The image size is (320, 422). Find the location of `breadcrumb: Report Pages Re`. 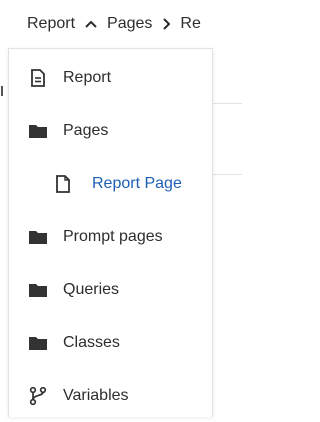

breadcrumb: Report Pages Re is located at coordinates (121, 24).